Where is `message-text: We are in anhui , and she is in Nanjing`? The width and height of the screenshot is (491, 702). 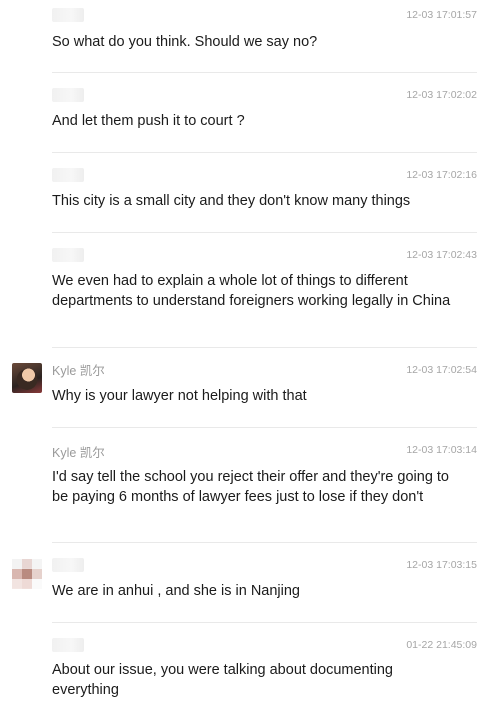 message-text: We are in anhui , and she is in Nanjing is located at coordinates (176, 591).